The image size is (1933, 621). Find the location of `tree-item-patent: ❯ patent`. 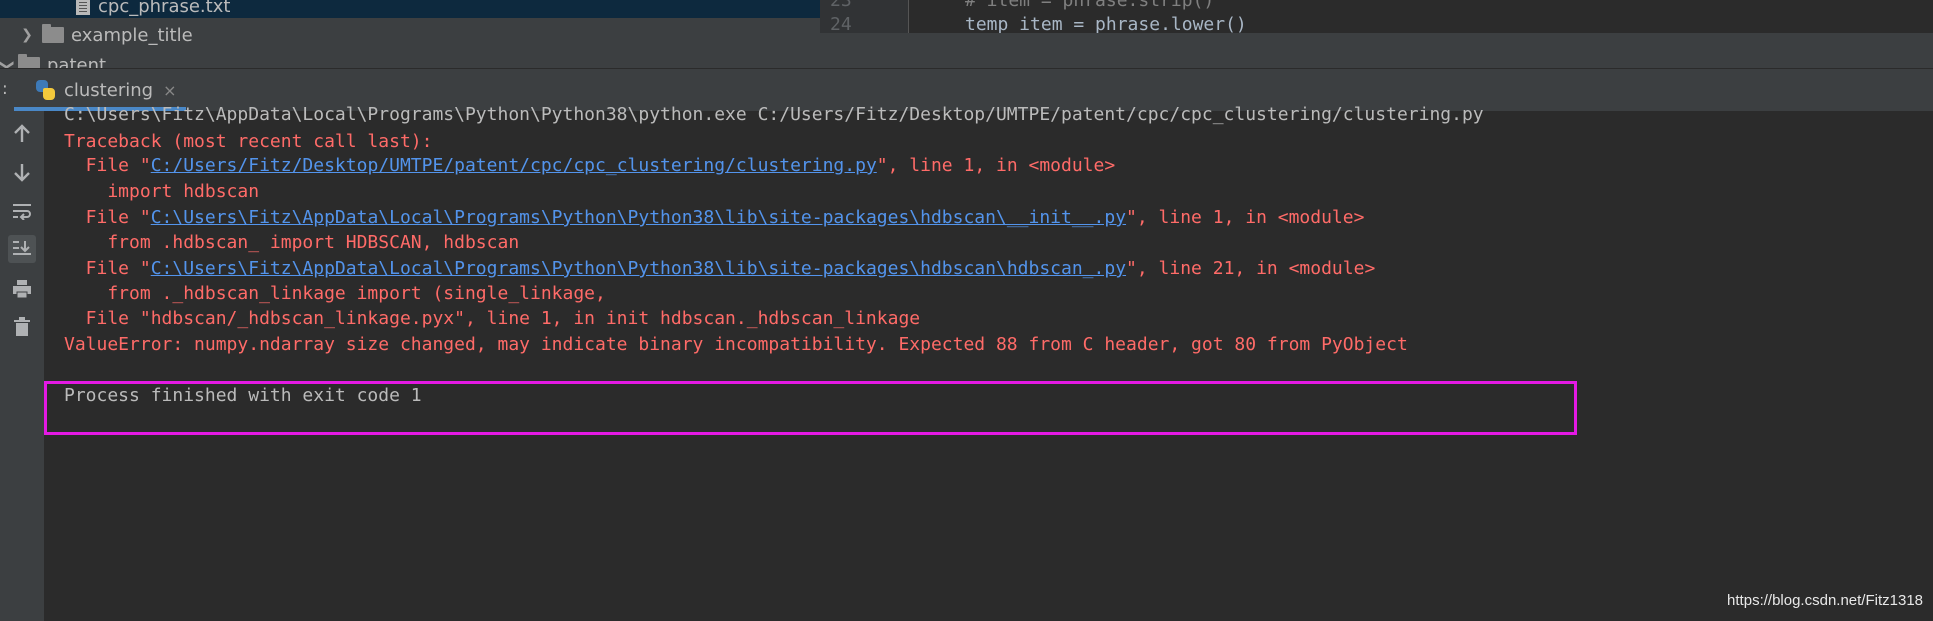

tree-item-patent: ❯ patent is located at coordinates (53, 60).